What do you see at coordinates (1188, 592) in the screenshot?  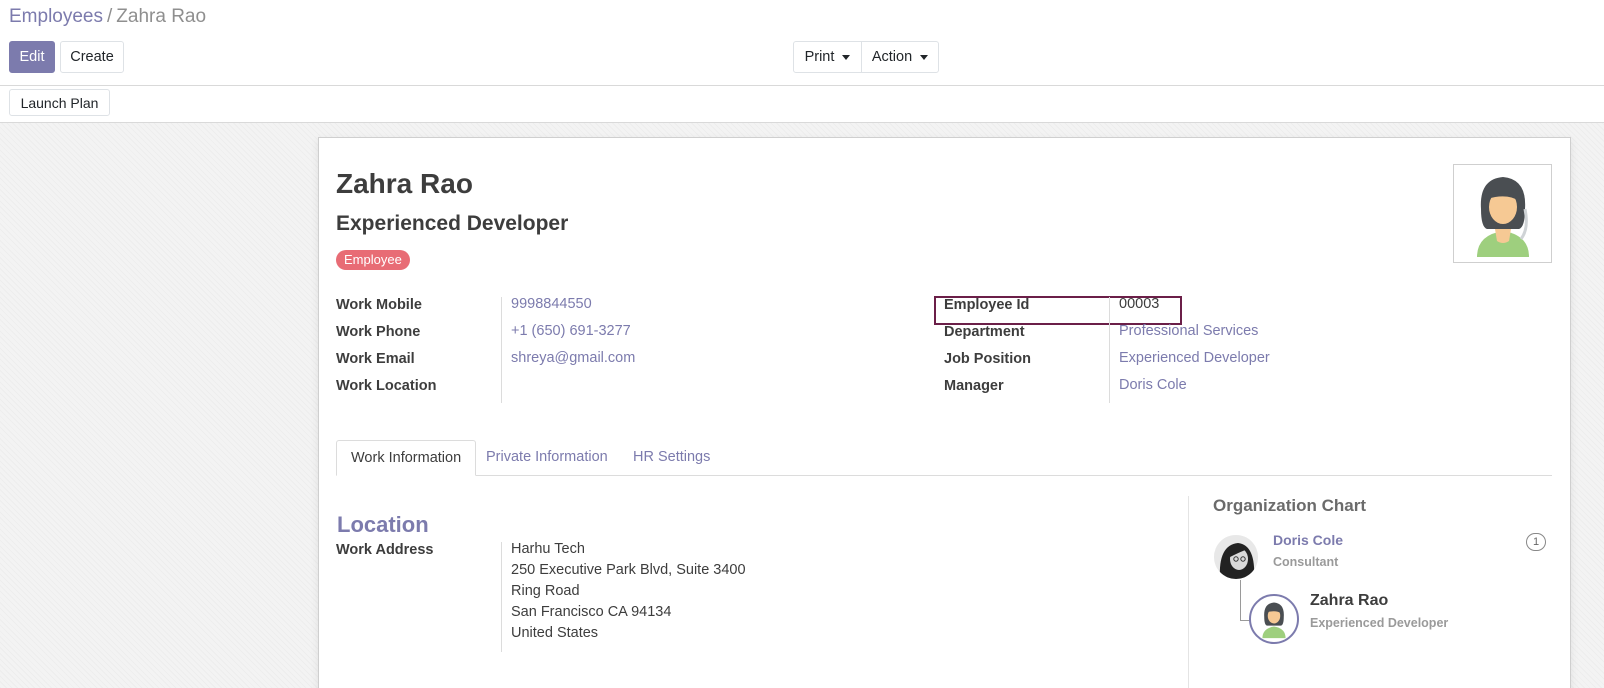 I see `org-chart-divider` at bounding box center [1188, 592].